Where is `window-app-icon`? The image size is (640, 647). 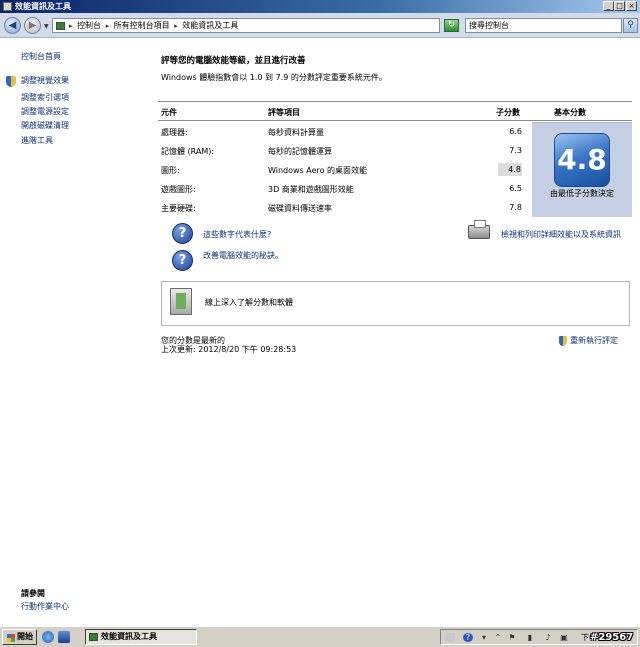
window-app-icon is located at coordinates (7, 6).